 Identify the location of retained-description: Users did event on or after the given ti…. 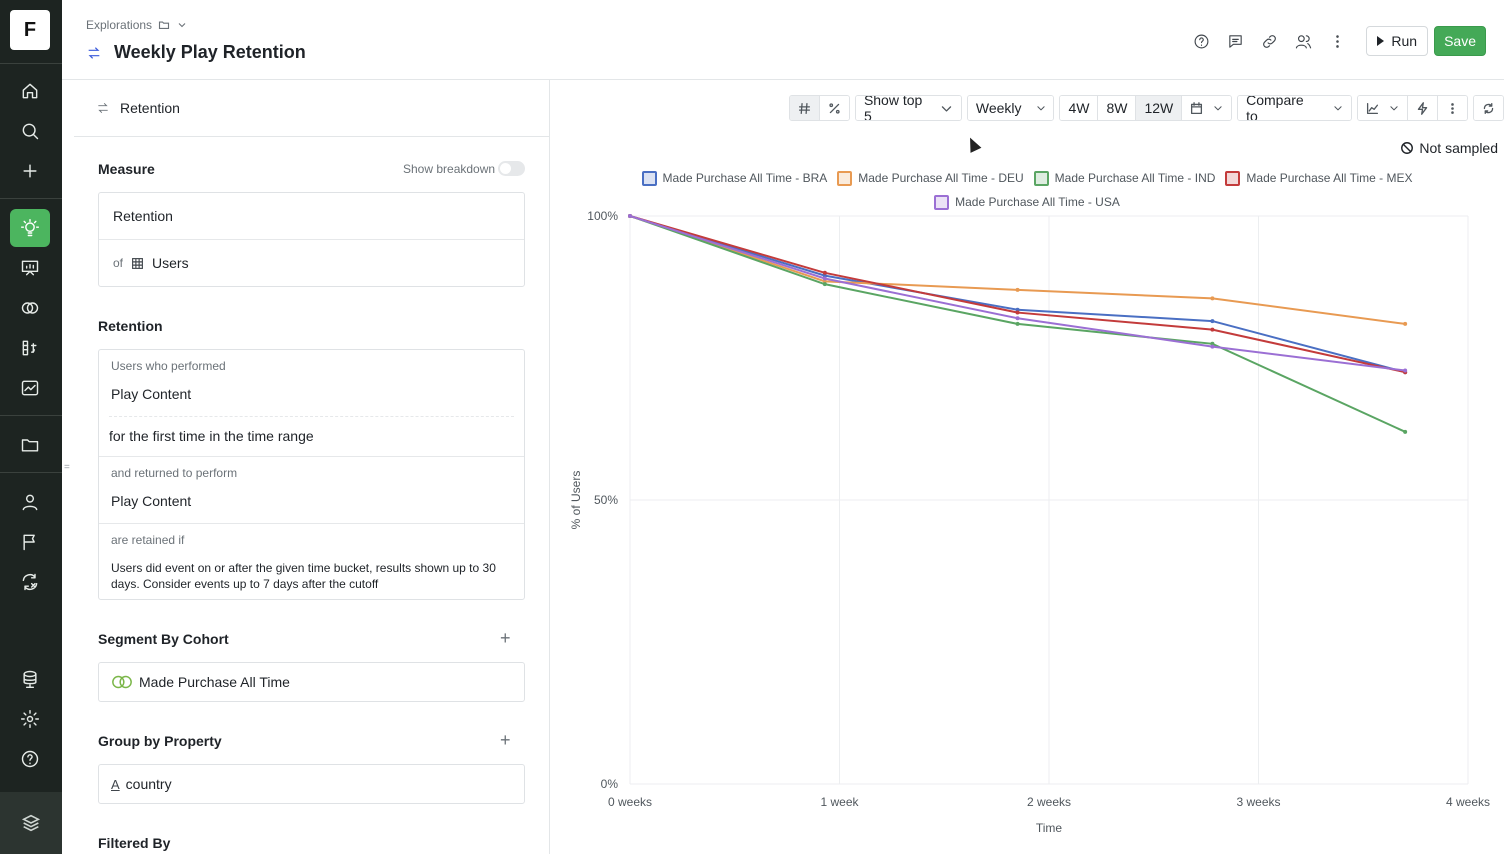
(303, 576).